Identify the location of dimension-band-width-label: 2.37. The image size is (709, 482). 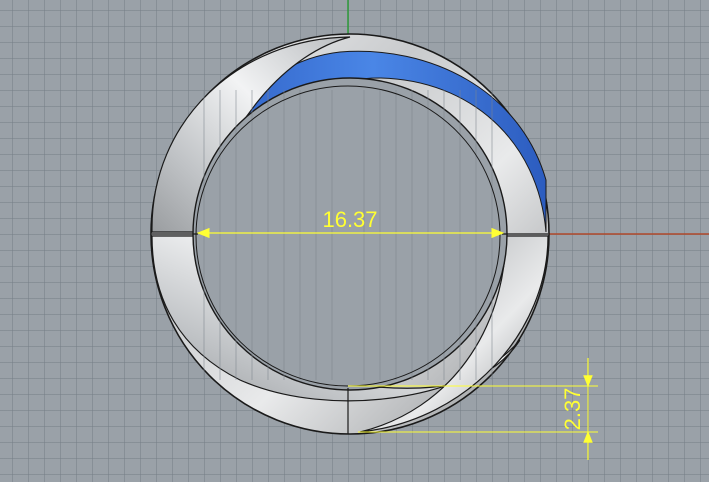
(572, 409).